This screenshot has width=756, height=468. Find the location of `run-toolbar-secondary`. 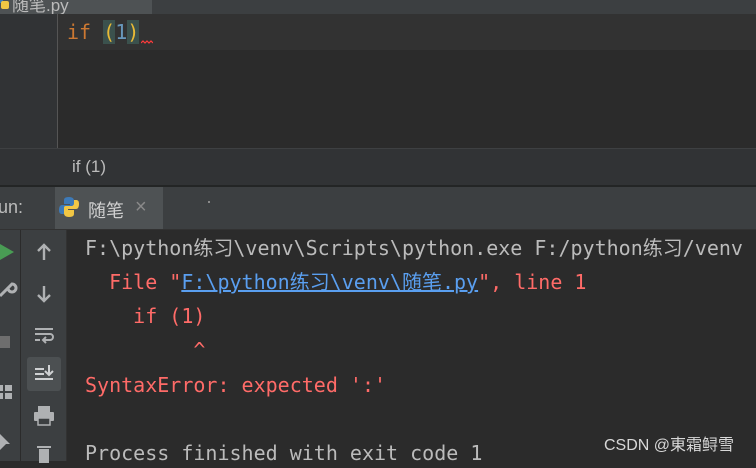

run-toolbar-secondary is located at coordinates (44, 346).